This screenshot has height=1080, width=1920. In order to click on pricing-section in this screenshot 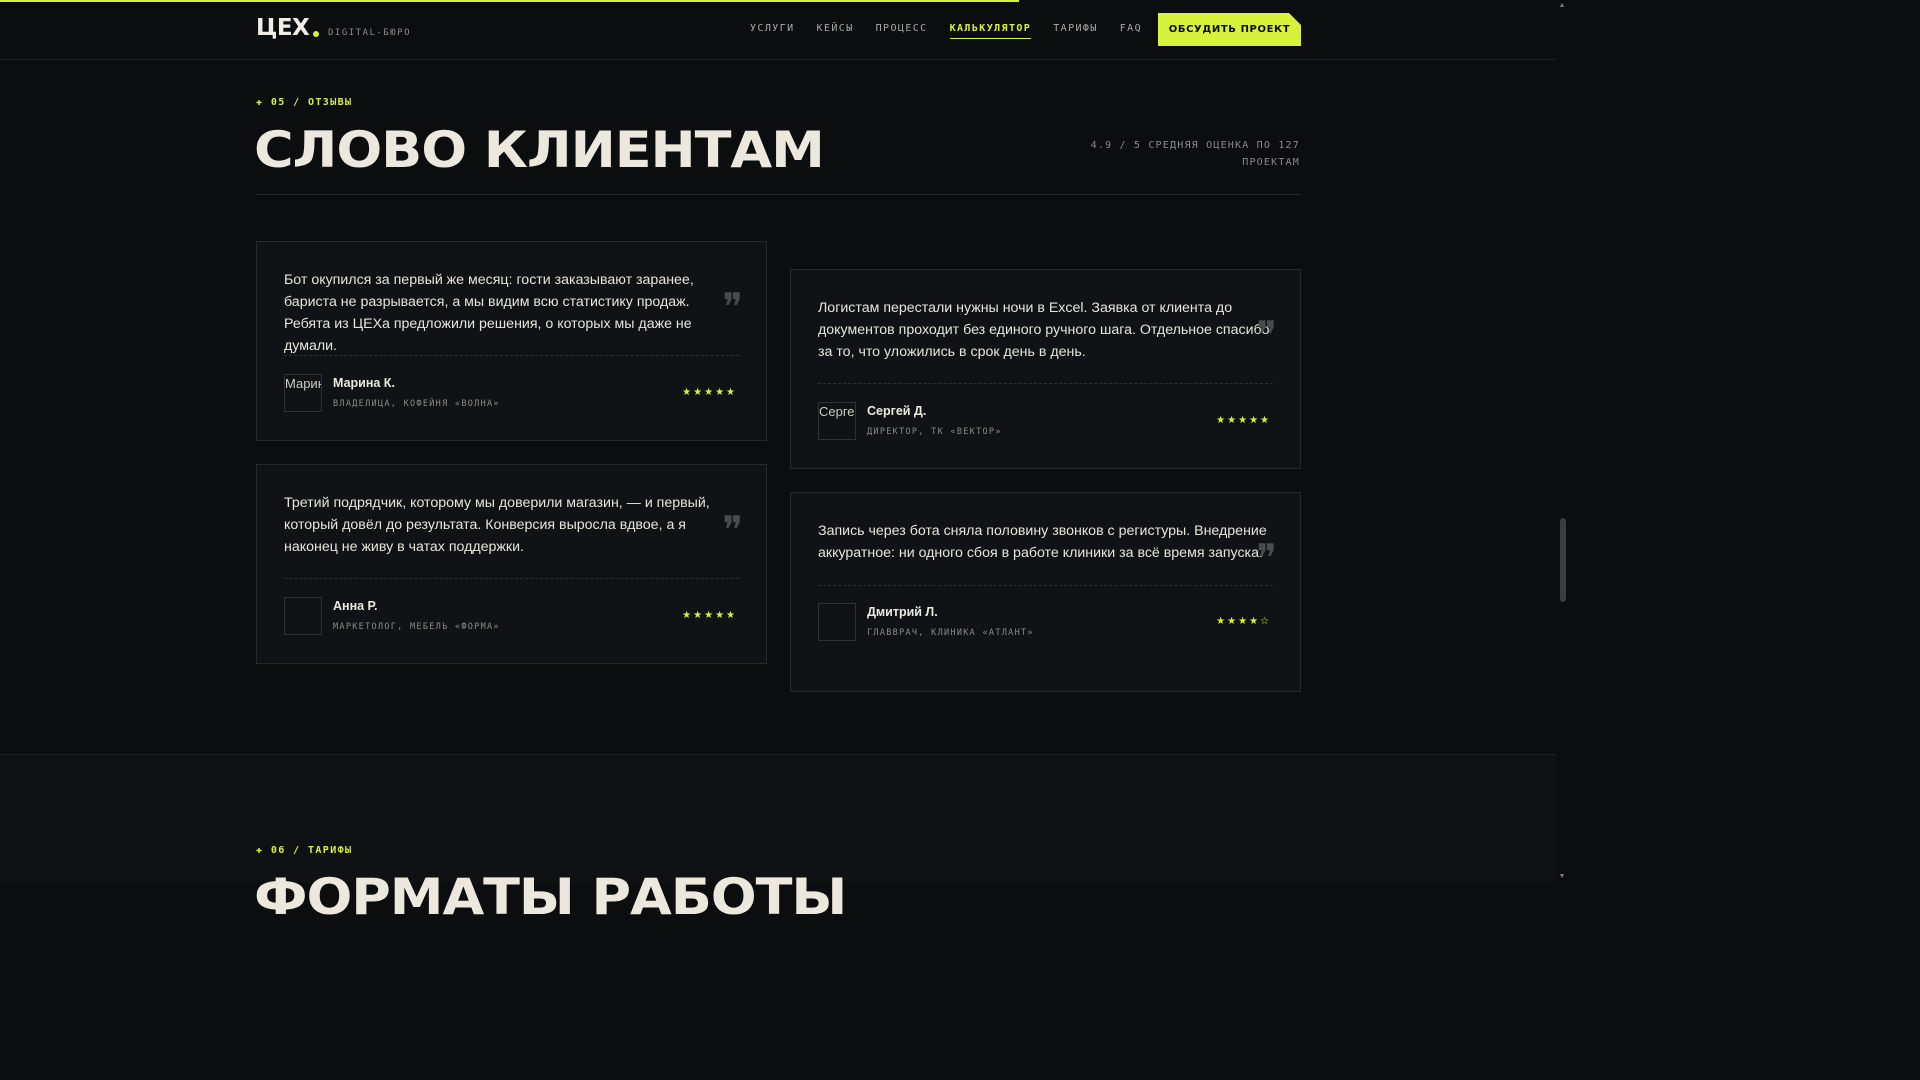, I will do `click(778, 818)`.